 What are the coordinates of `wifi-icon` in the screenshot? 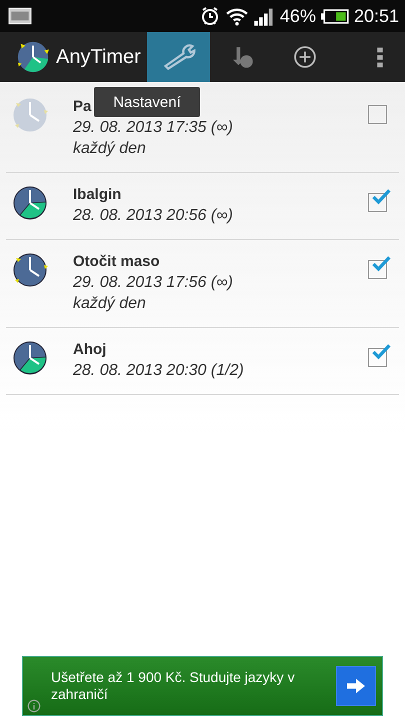 It's located at (237, 16).